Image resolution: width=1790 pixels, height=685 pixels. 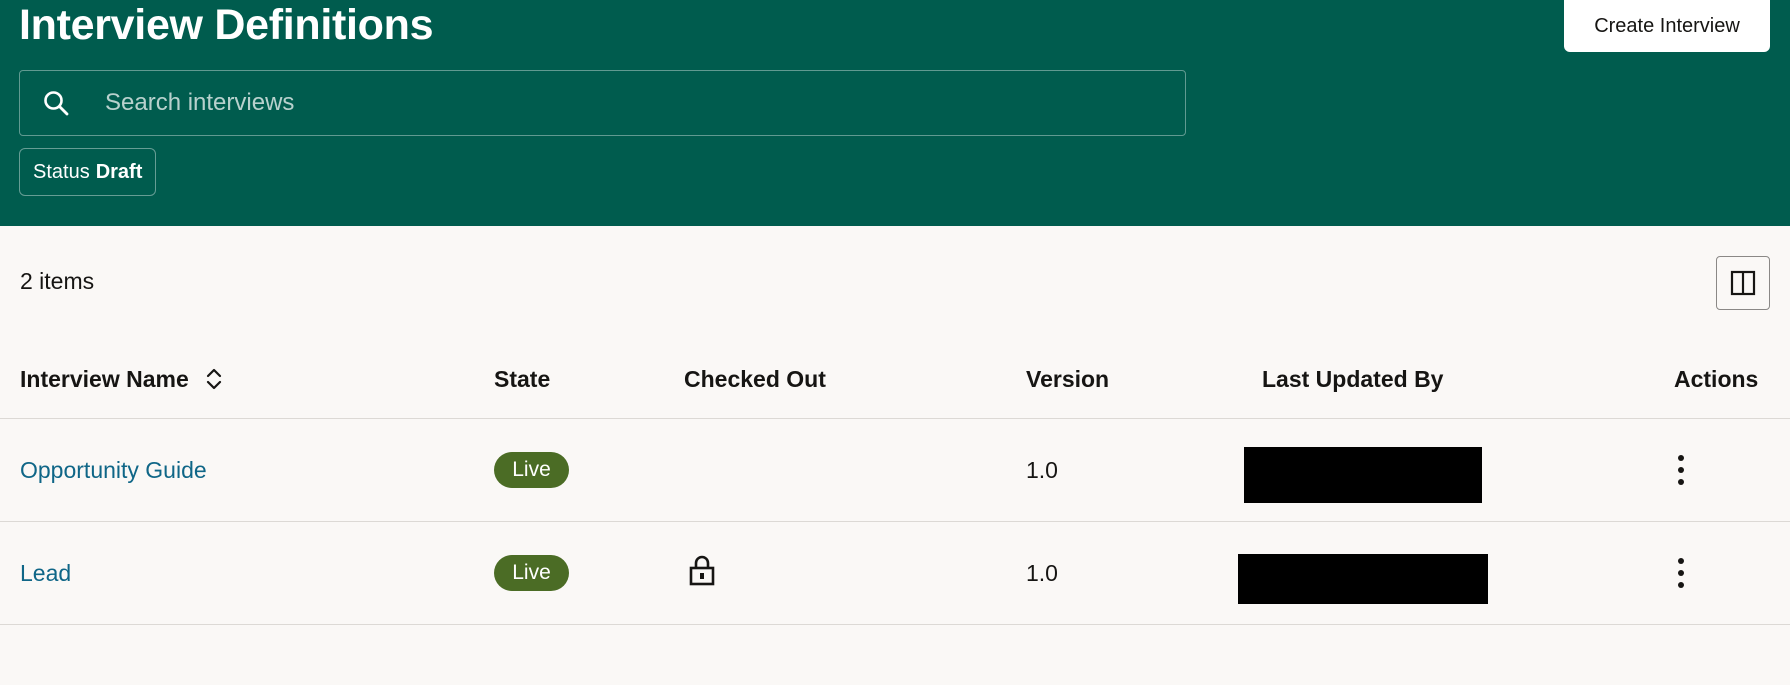 What do you see at coordinates (119, 171) in the screenshot?
I see `filter-value: Draft` at bounding box center [119, 171].